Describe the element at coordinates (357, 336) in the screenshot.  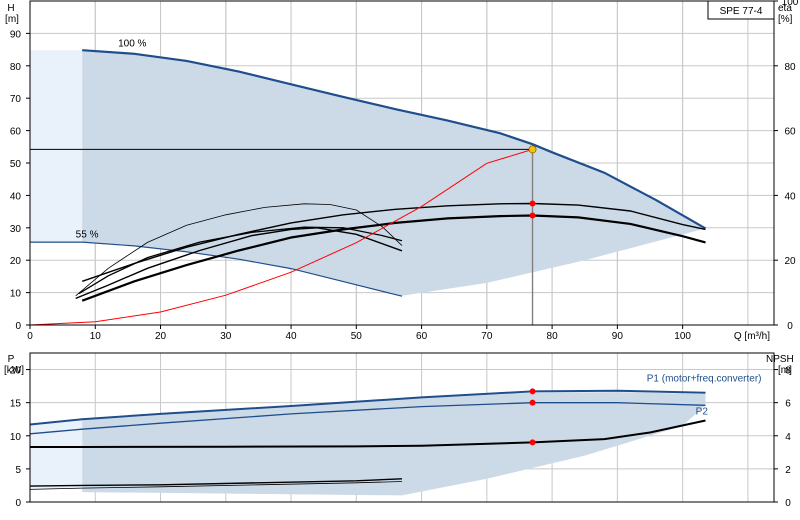
I see `x-tick-label: 50` at that location.